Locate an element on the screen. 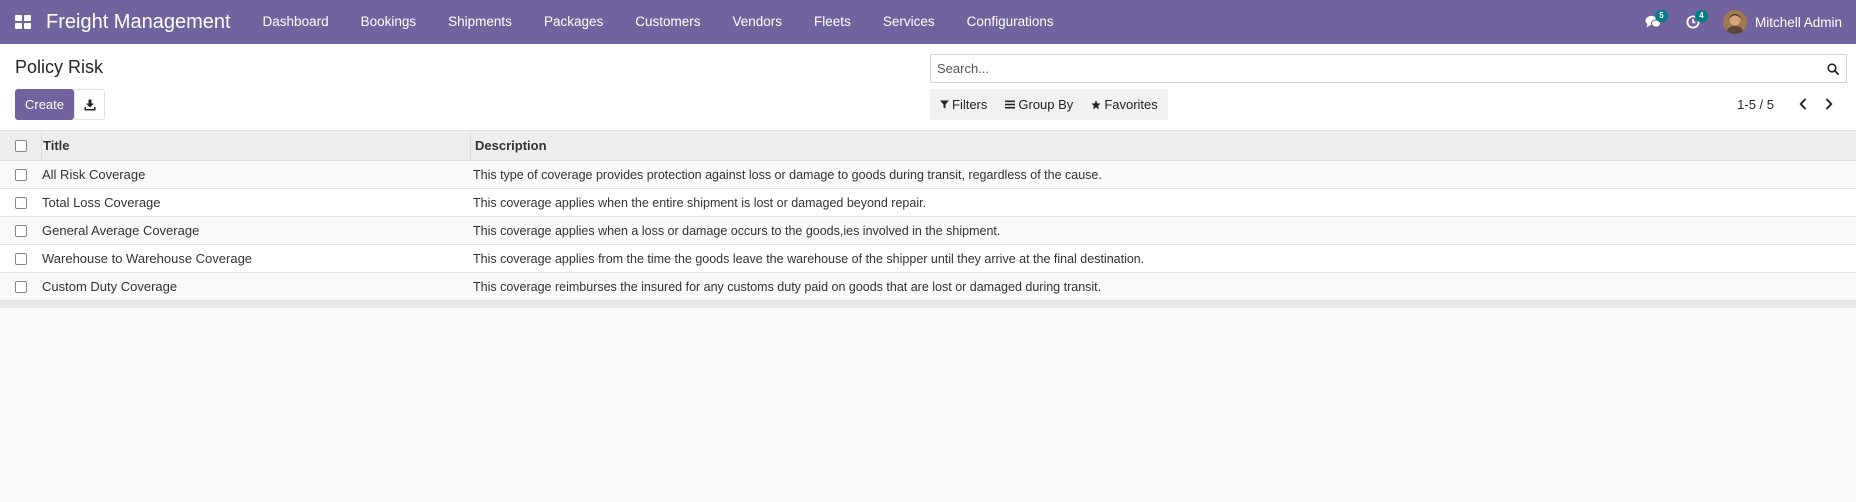 The width and height of the screenshot is (1856, 502). menu-item-configurations: Configurations is located at coordinates (1010, 22).